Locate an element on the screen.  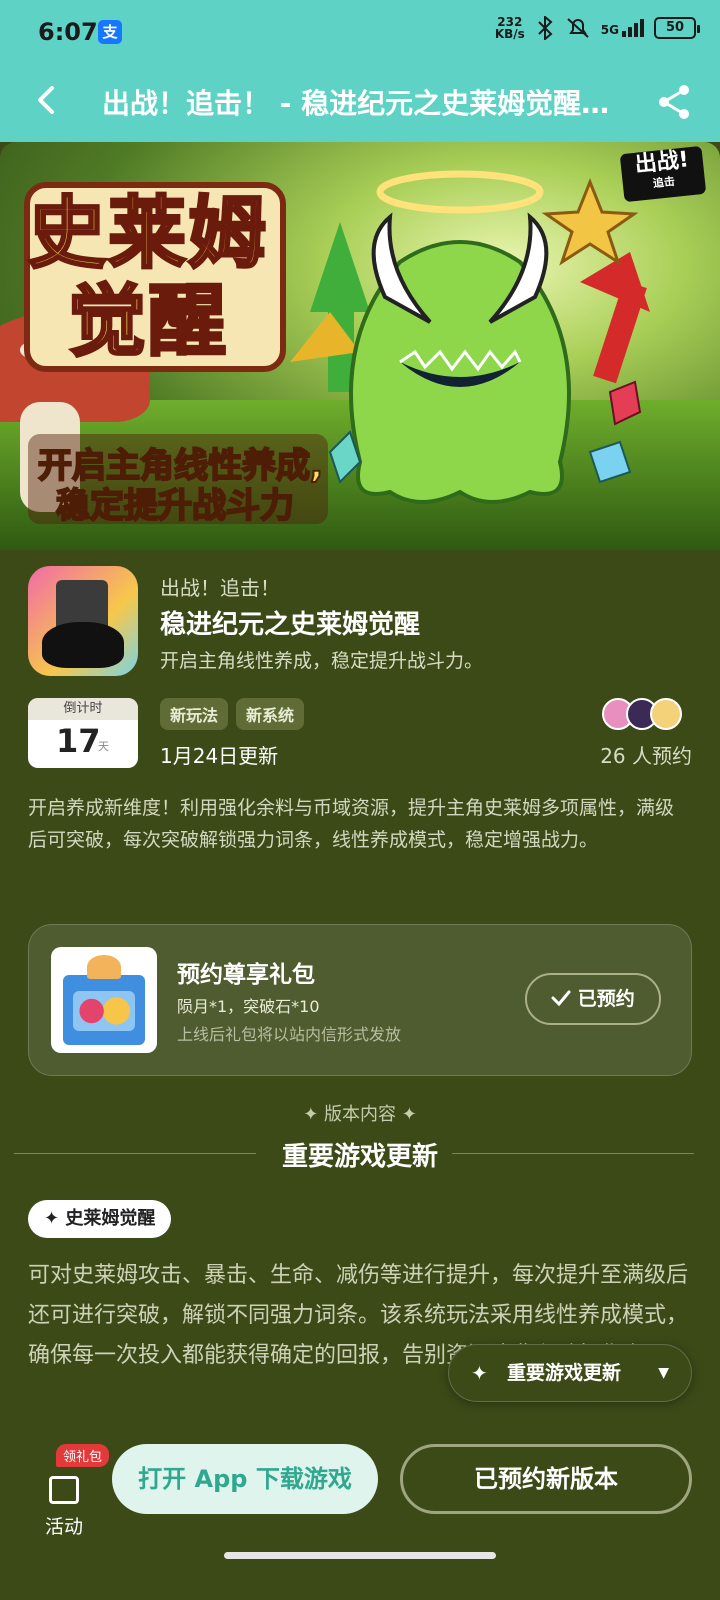
gift-note: 上线后礼包将以站内信形式发放 is located at coordinates (289, 1034).